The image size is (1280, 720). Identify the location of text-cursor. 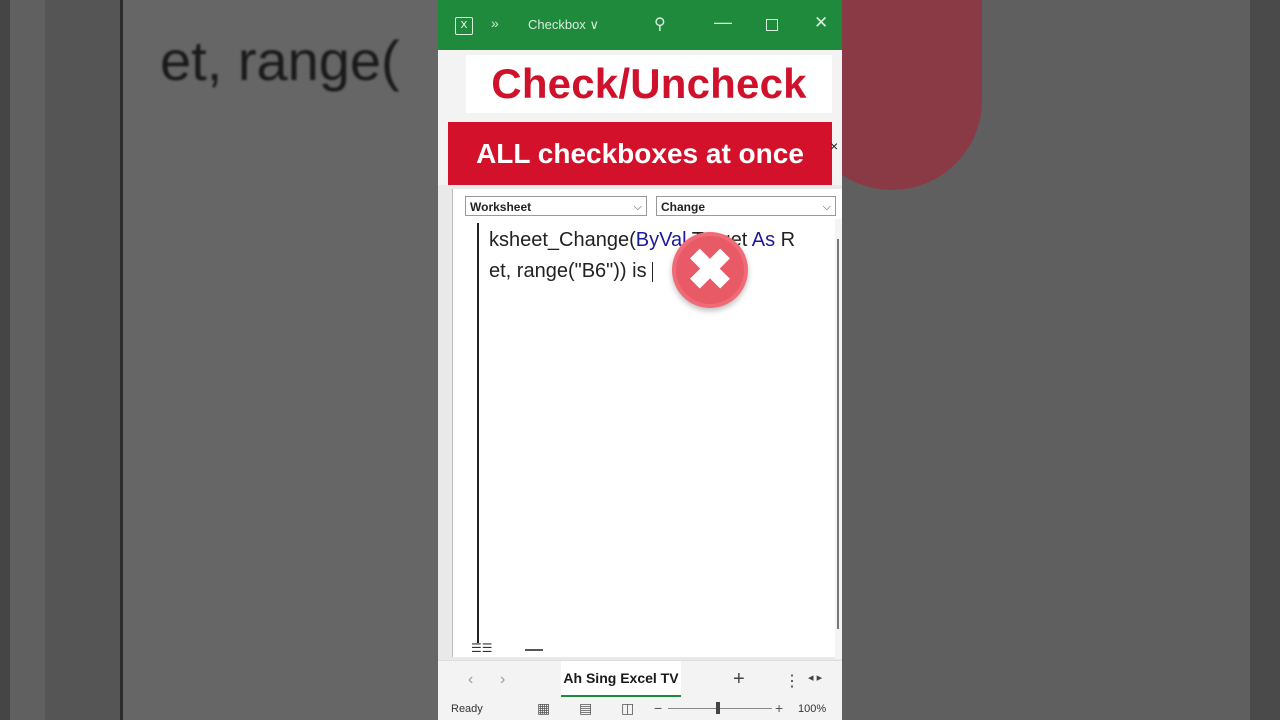
(653, 271).